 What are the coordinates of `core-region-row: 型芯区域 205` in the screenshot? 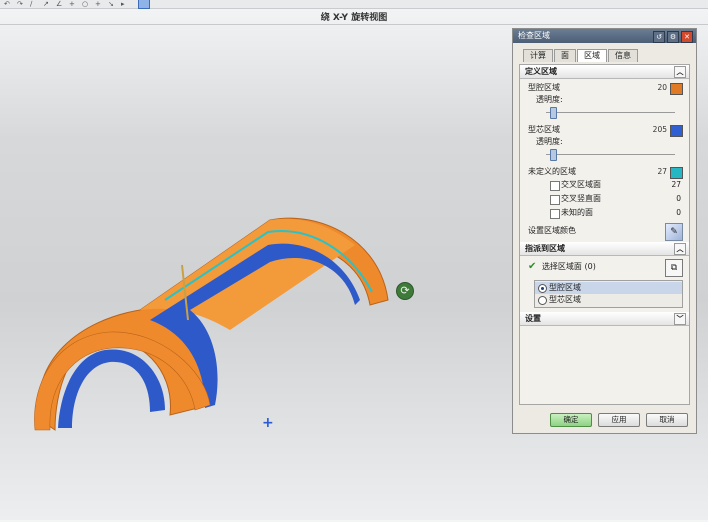 It's located at (604, 130).